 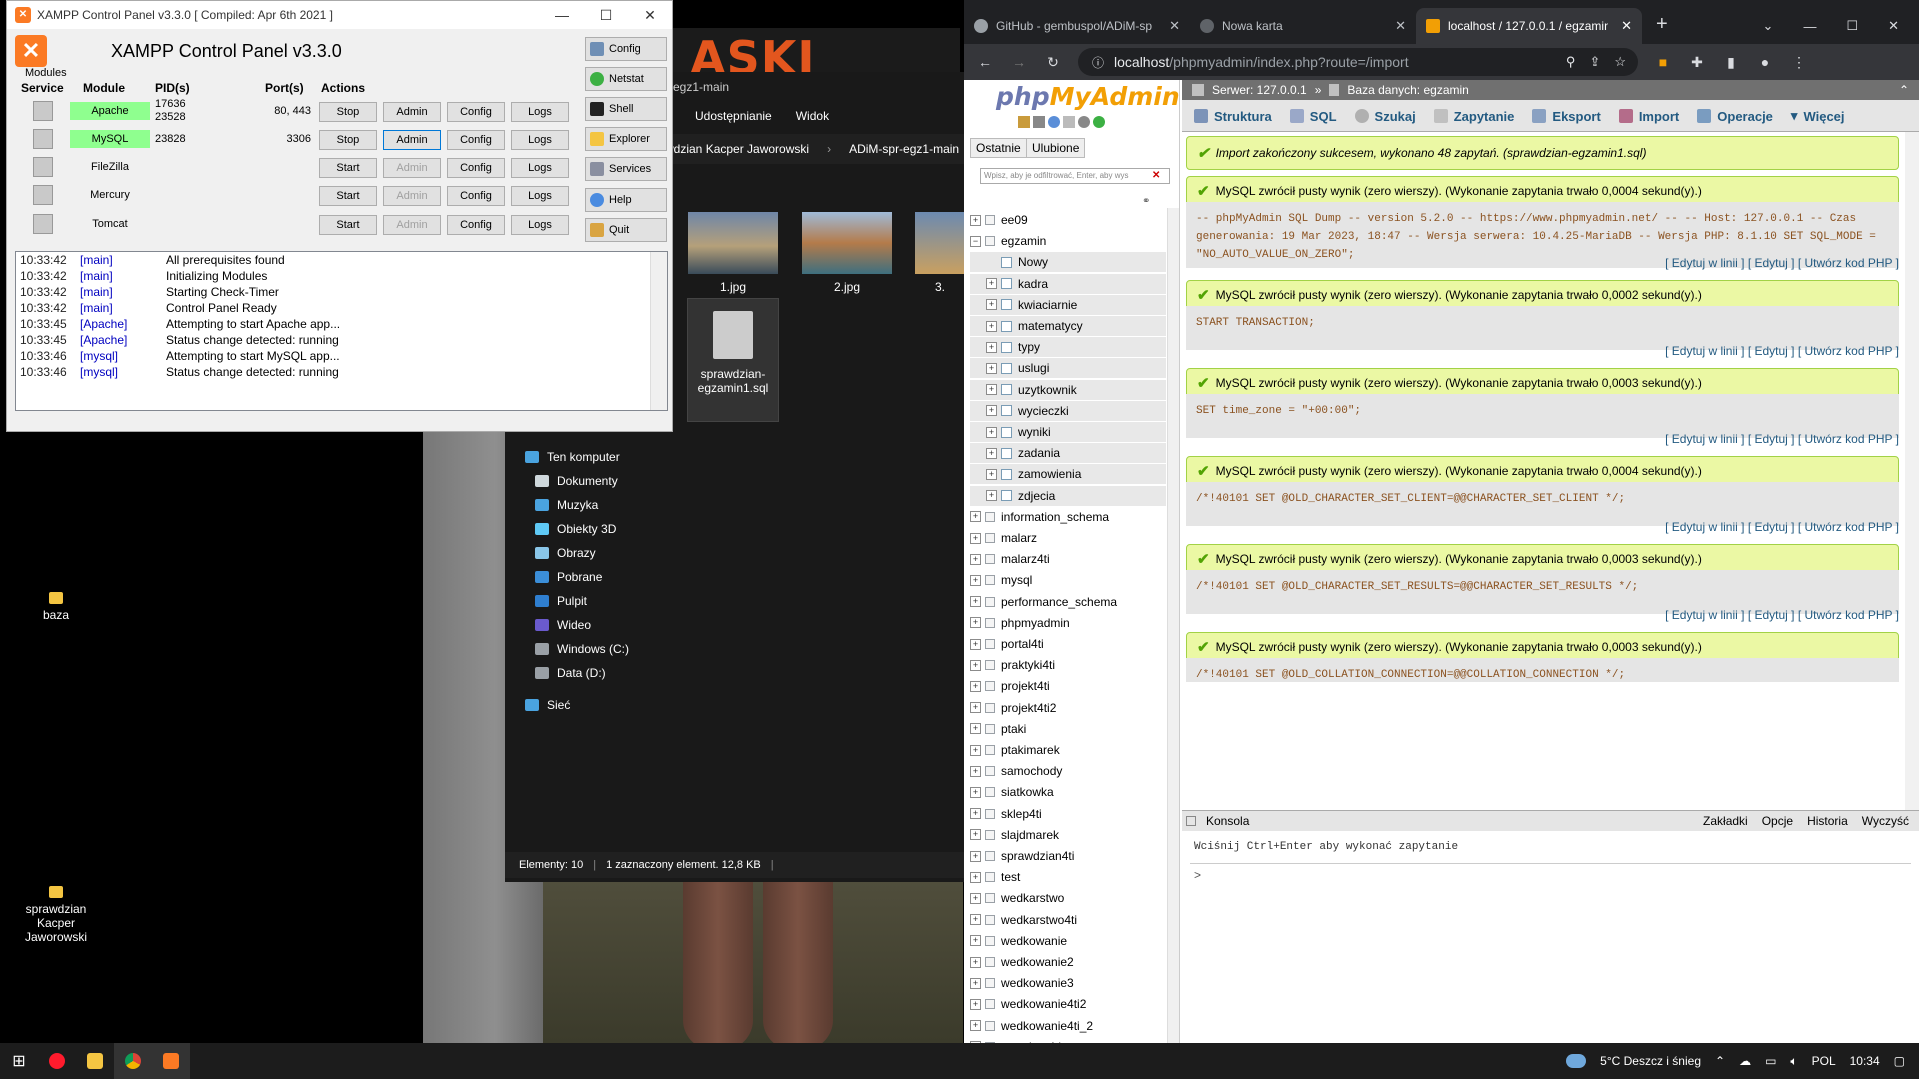 What do you see at coordinates (43, 224) in the screenshot?
I see `service-checkbox-tomcat` at bounding box center [43, 224].